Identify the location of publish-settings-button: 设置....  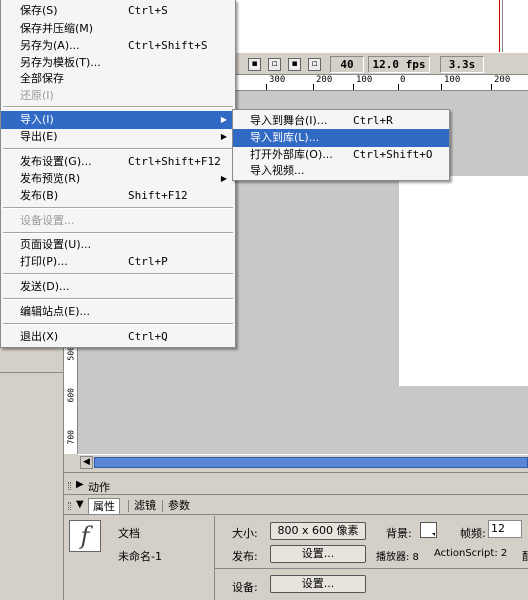
(318, 554).